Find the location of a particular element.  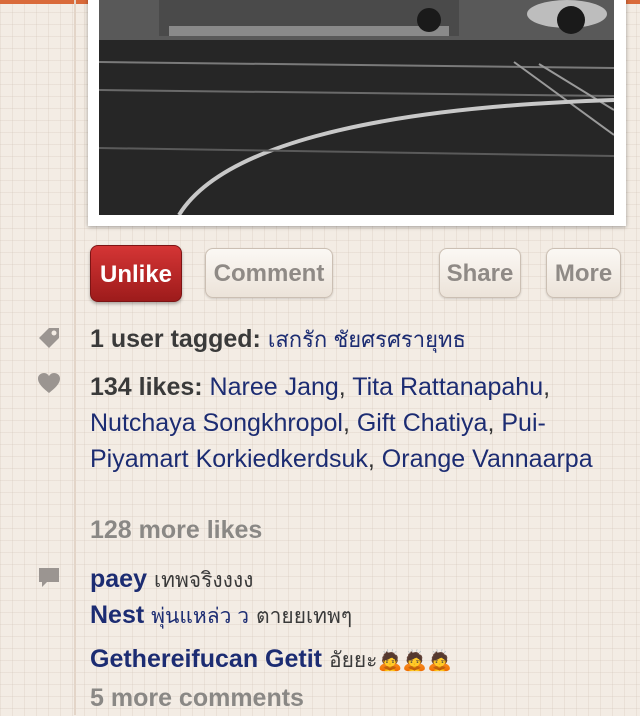

bowing-emoji: 🙇🙇🙇 is located at coordinates (415, 661).